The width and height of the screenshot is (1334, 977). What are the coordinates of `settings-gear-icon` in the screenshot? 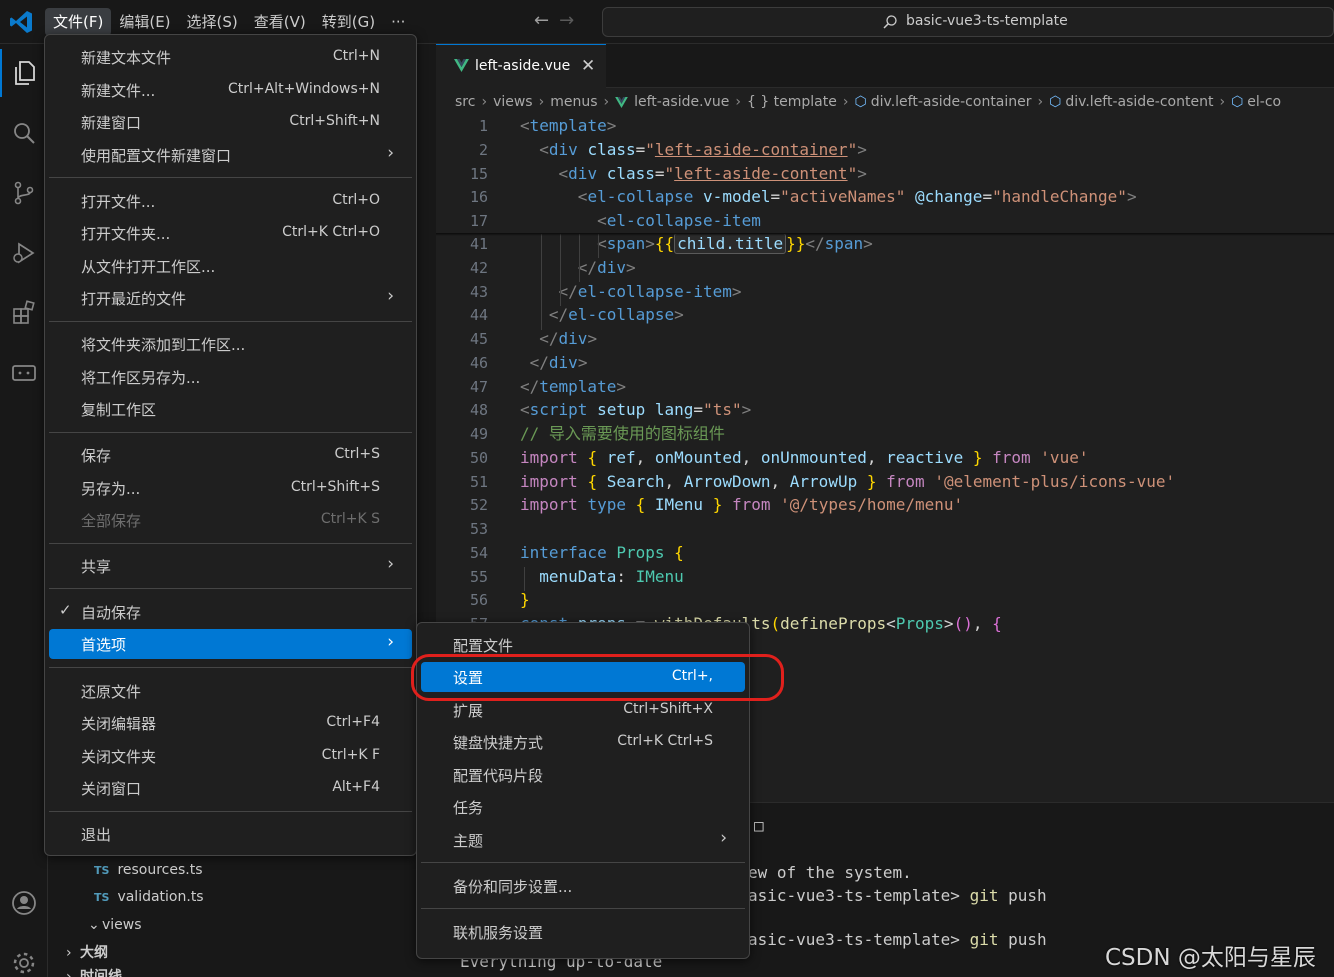 It's located at (24, 958).